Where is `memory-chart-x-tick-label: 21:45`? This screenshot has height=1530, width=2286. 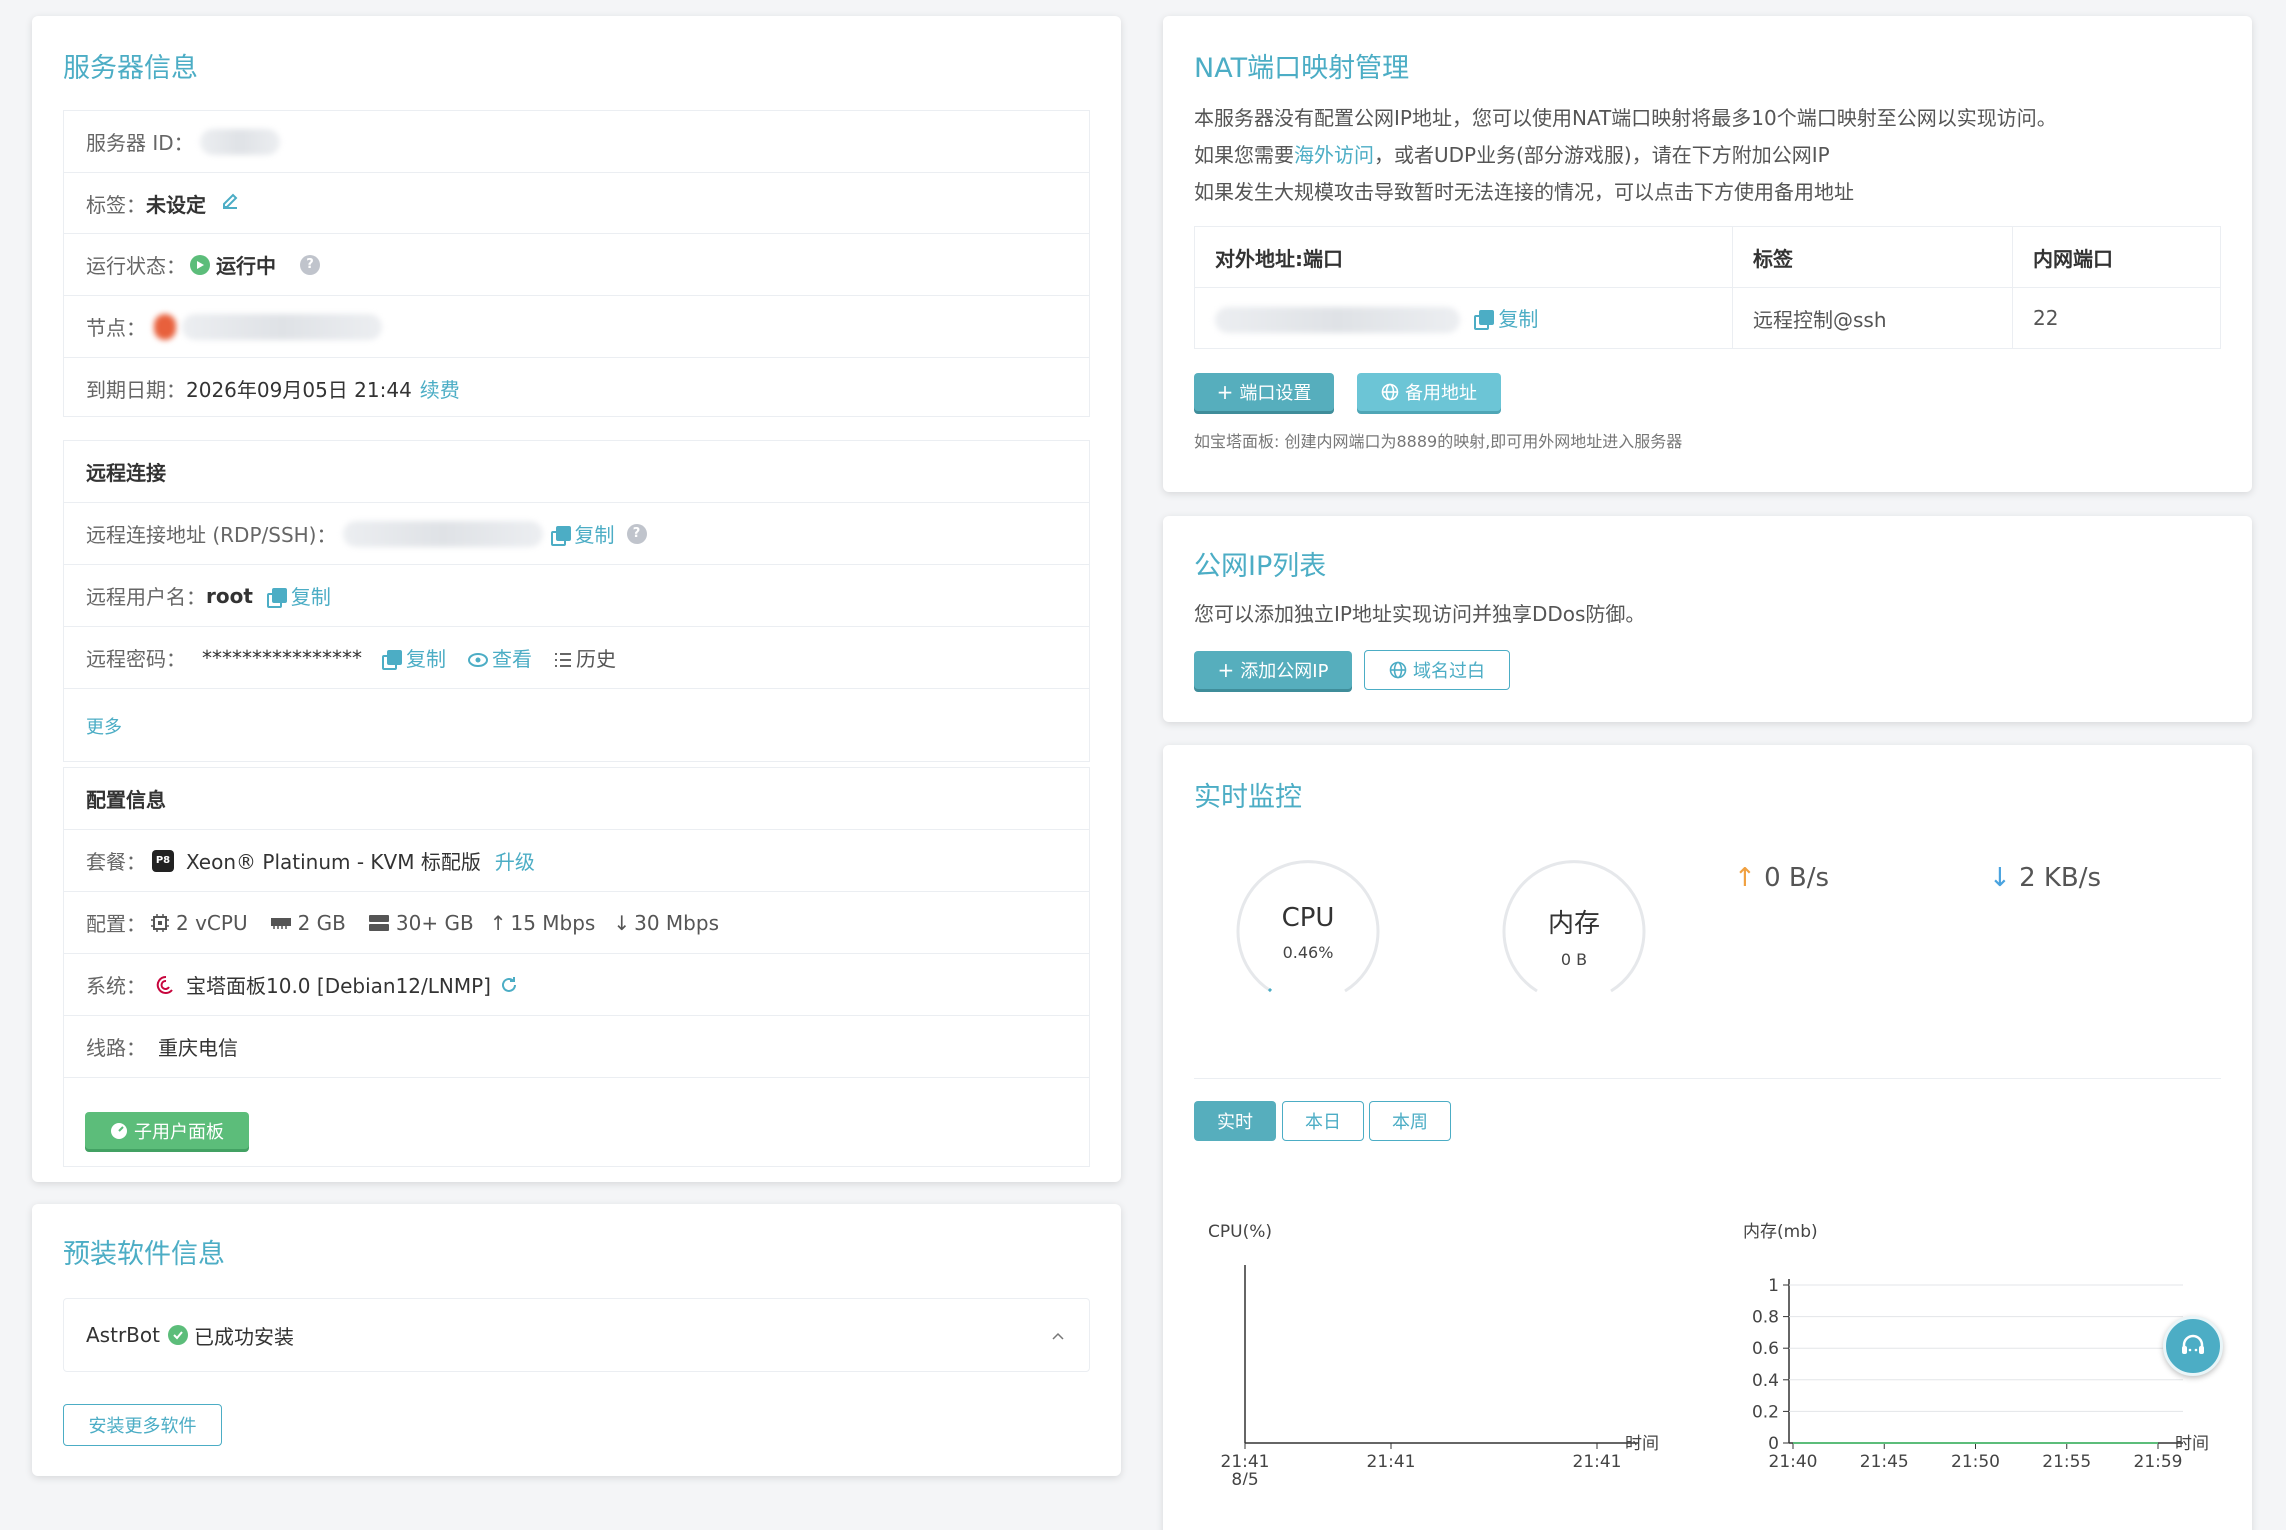
memory-chart-x-tick-label: 21:45 is located at coordinates (1884, 1462).